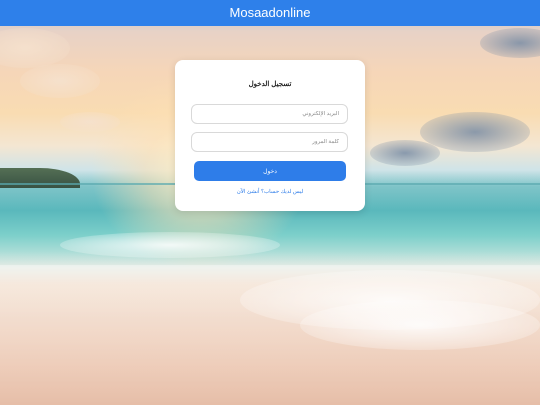 The image size is (540, 405). What do you see at coordinates (269, 142) in the screenshot?
I see `password-field` at bounding box center [269, 142].